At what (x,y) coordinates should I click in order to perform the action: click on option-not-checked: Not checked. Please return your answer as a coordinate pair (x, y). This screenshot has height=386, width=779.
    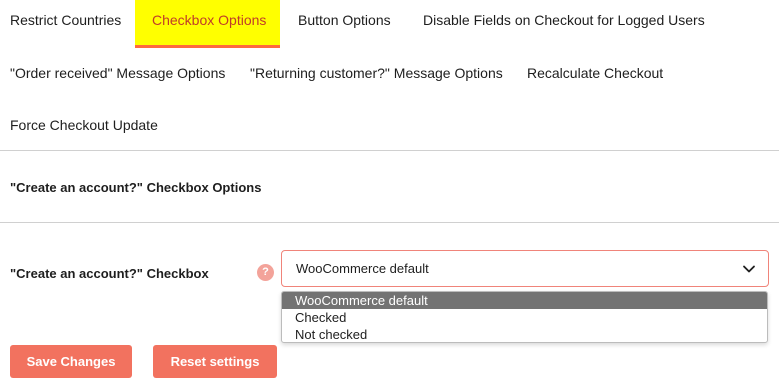
    Looking at the image, I should click on (524, 334).